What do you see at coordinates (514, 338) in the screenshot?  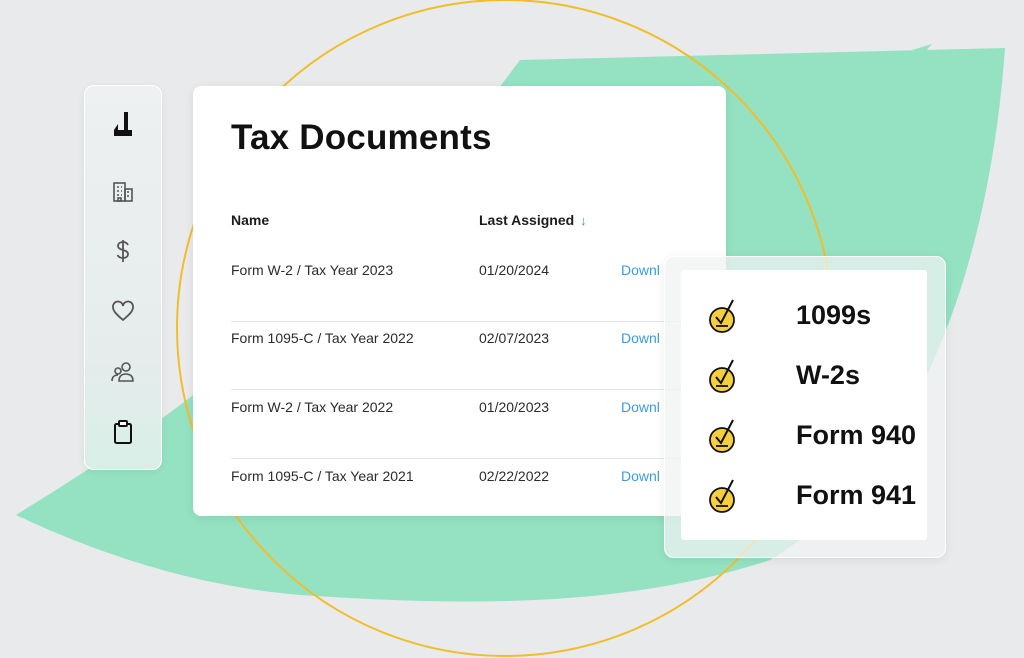 I see `assigned-date: 02/07/2023` at bounding box center [514, 338].